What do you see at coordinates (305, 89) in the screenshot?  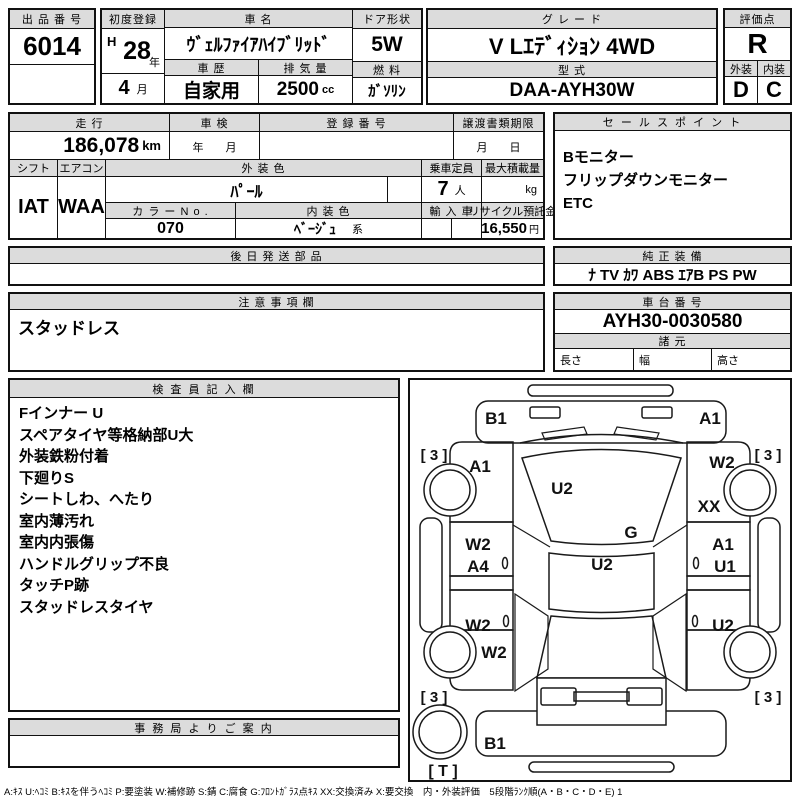 I see `displacement-cell: 2500 cc` at bounding box center [305, 89].